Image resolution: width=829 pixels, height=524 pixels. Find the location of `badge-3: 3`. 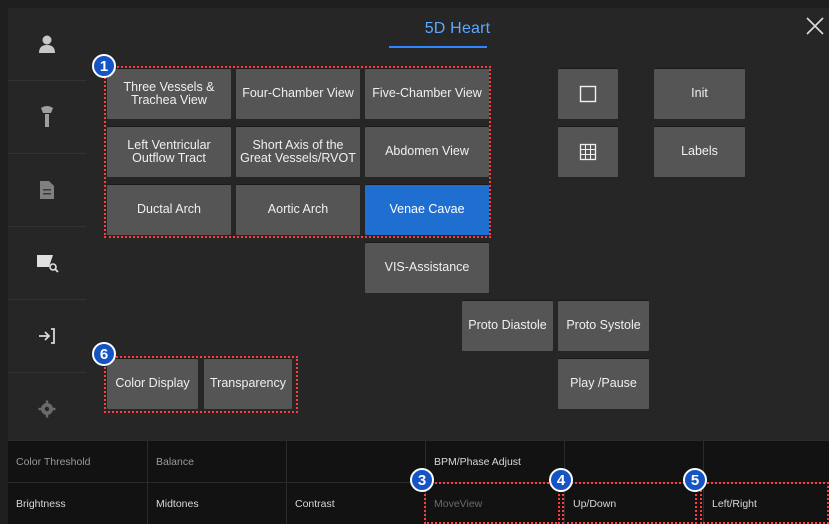

badge-3: 3 is located at coordinates (422, 480).